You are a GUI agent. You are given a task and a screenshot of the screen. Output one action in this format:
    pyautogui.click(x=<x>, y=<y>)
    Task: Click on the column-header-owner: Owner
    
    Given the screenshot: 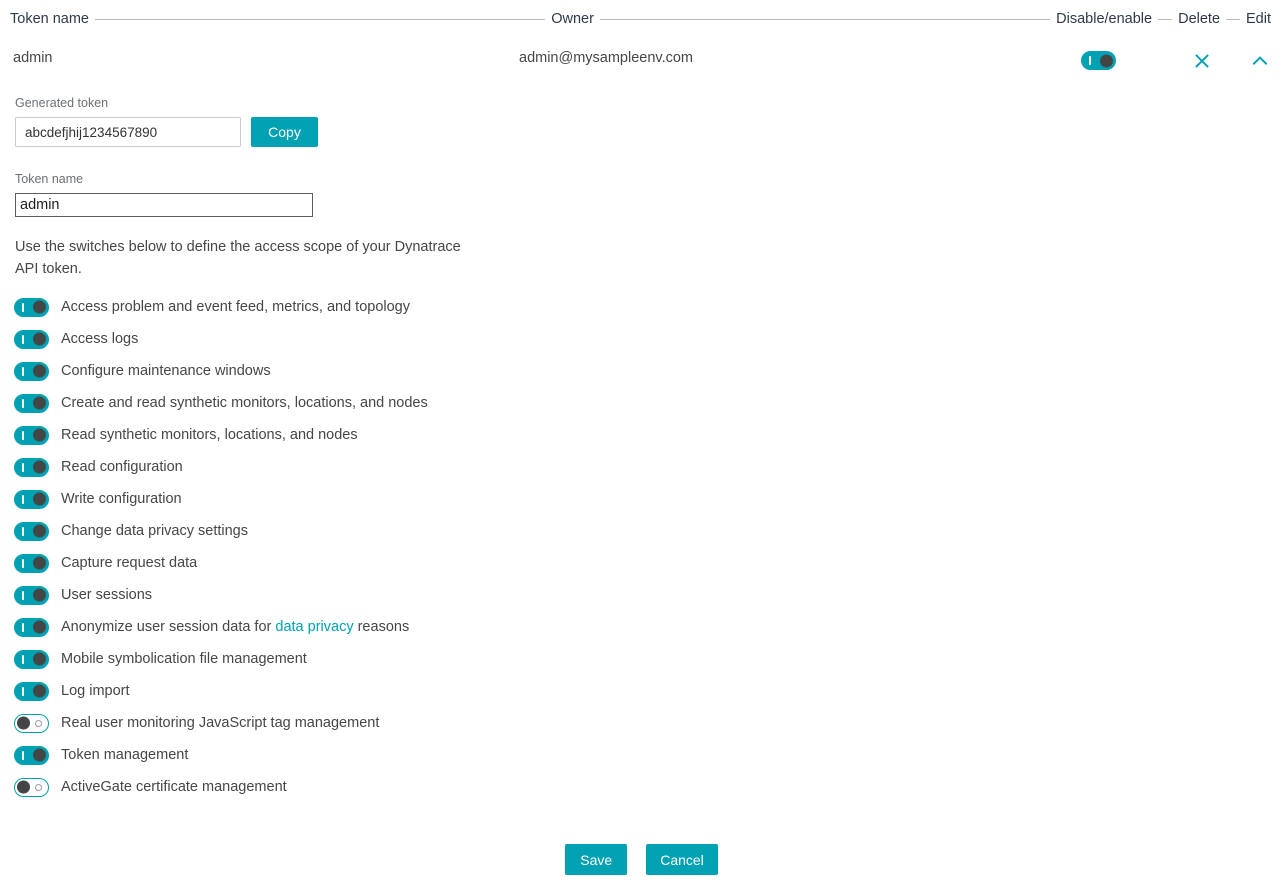 What is the action you would take?
    pyautogui.click(x=572, y=19)
    